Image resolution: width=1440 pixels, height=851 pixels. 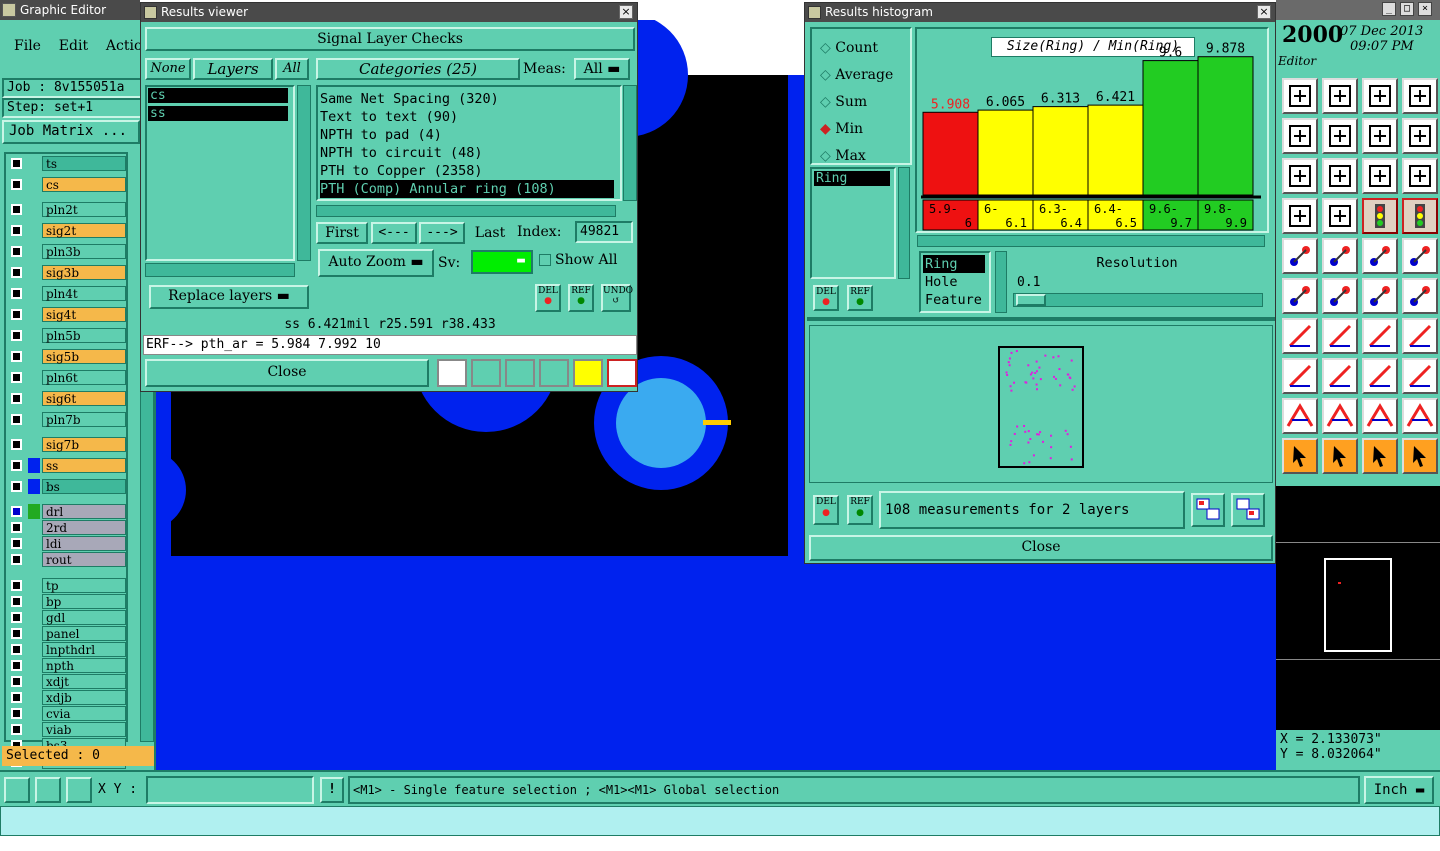 What do you see at coordinates (1340, 336) in the screenshot?
I see `slash-icon` at bounding box center [1340, 336].